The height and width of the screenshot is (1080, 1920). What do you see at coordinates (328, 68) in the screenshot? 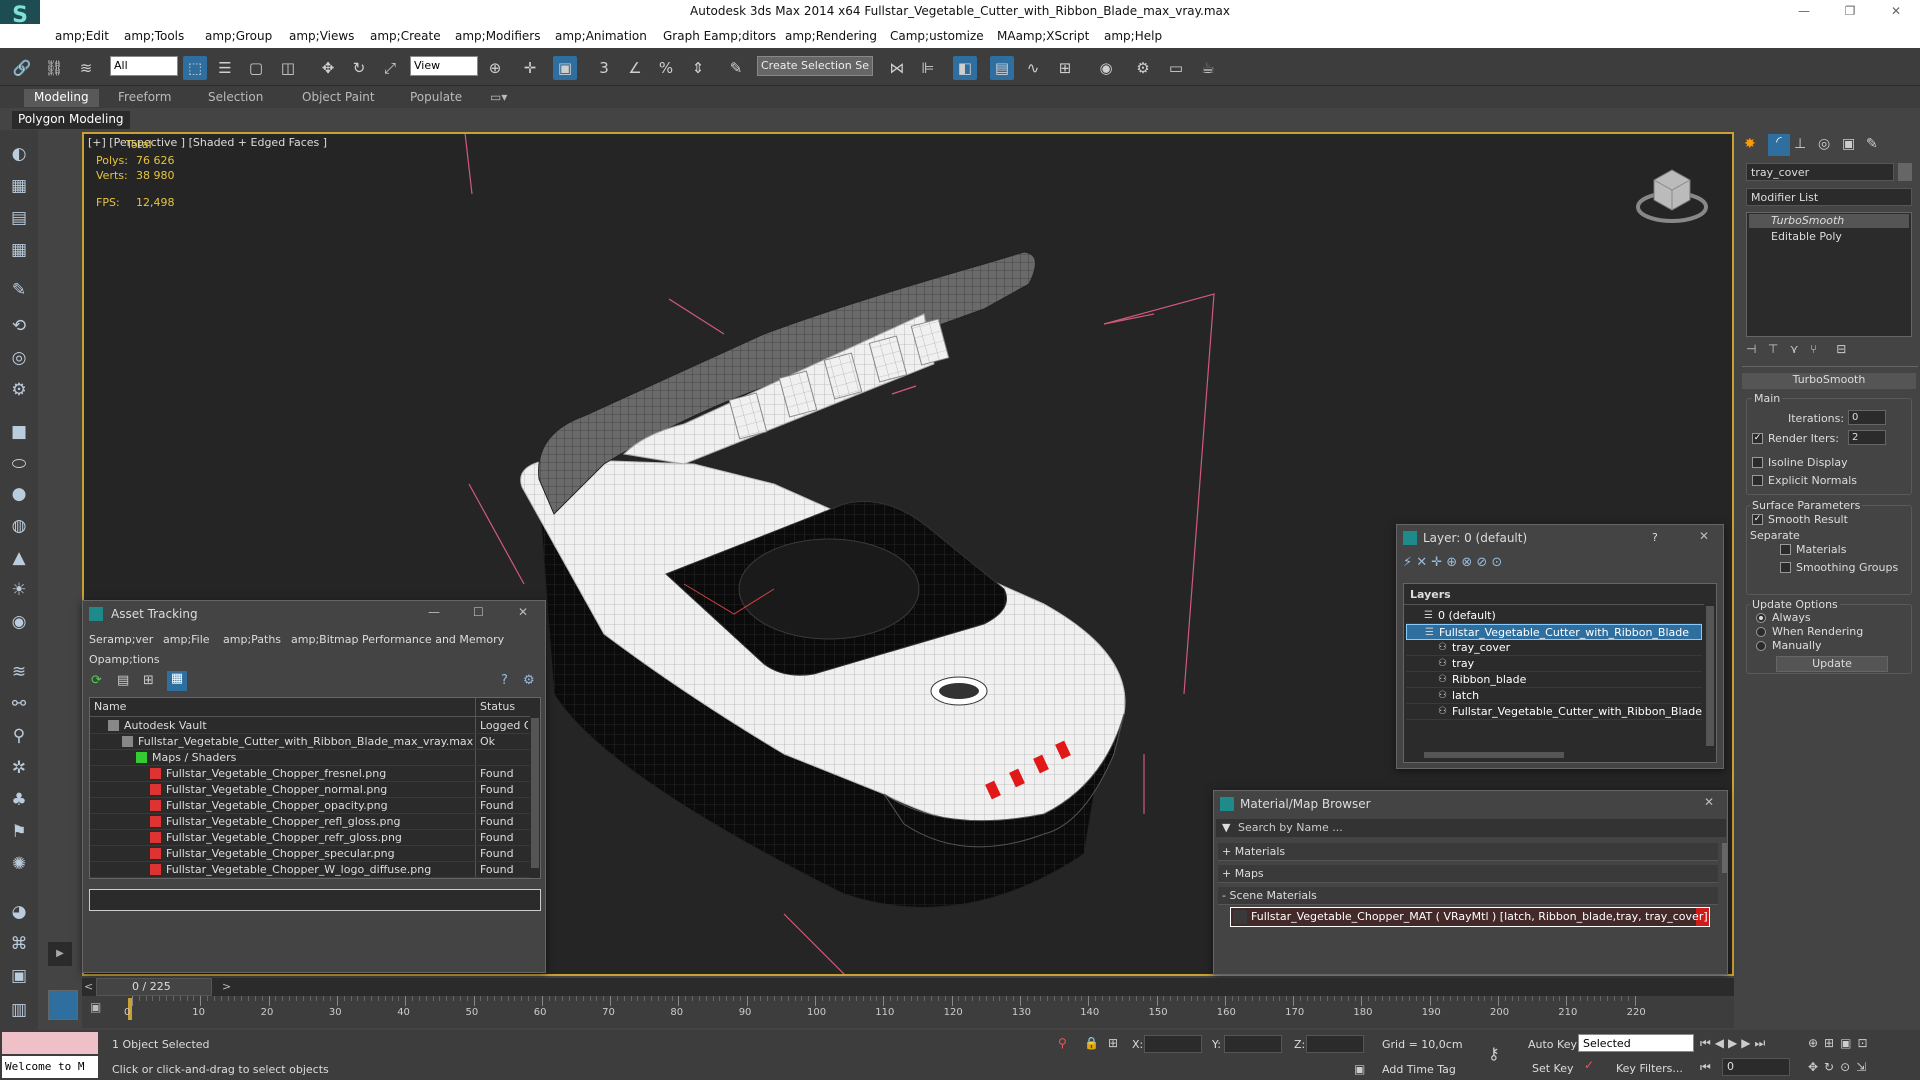
I see `select-move-icon: ✥` at bounding box center [328, 68].